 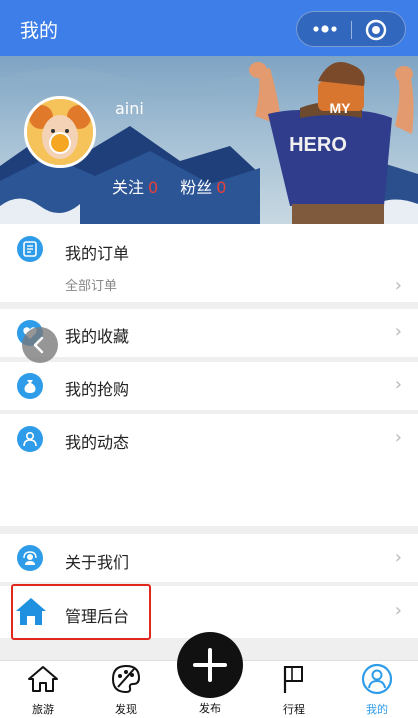 I want to click on username: aini, so click(x=129, y=108).